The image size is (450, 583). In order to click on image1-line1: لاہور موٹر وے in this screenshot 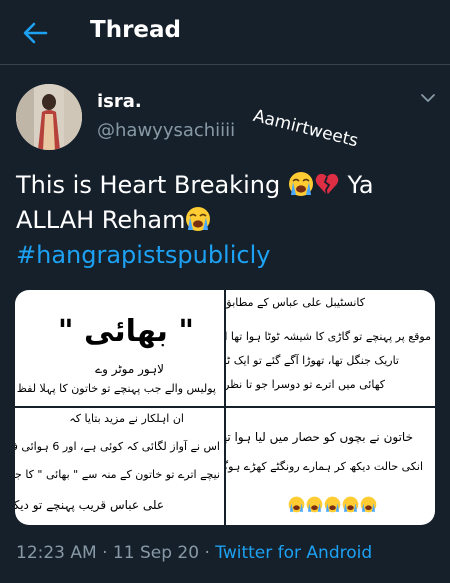, I will do `click(129, 369)`.